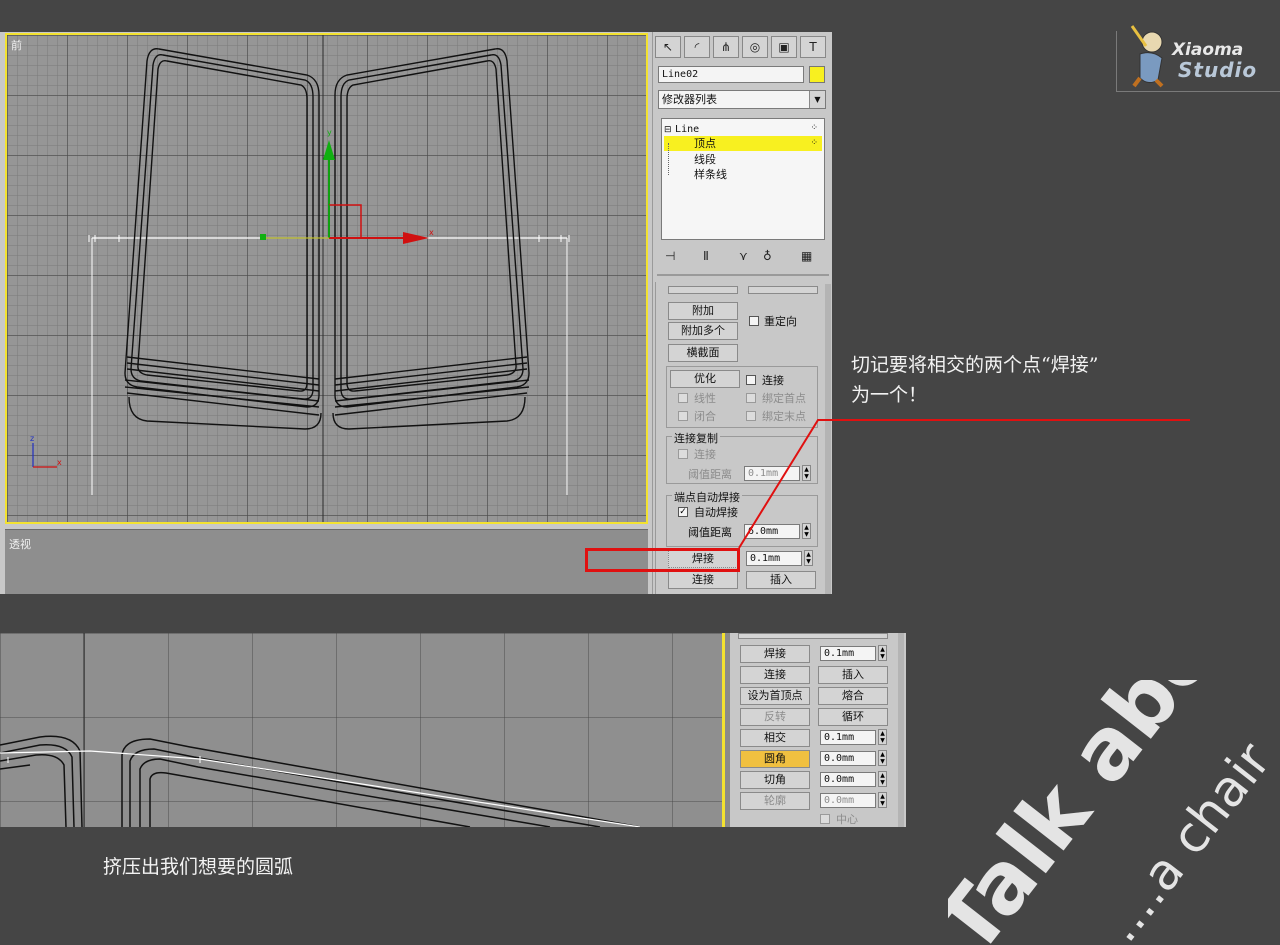 Image resolution: width=1280 pixels, height=945 pixels. Describe the element at coordinates (703, 311) in the screenshot. I see `attach-button: 附加` at that location.